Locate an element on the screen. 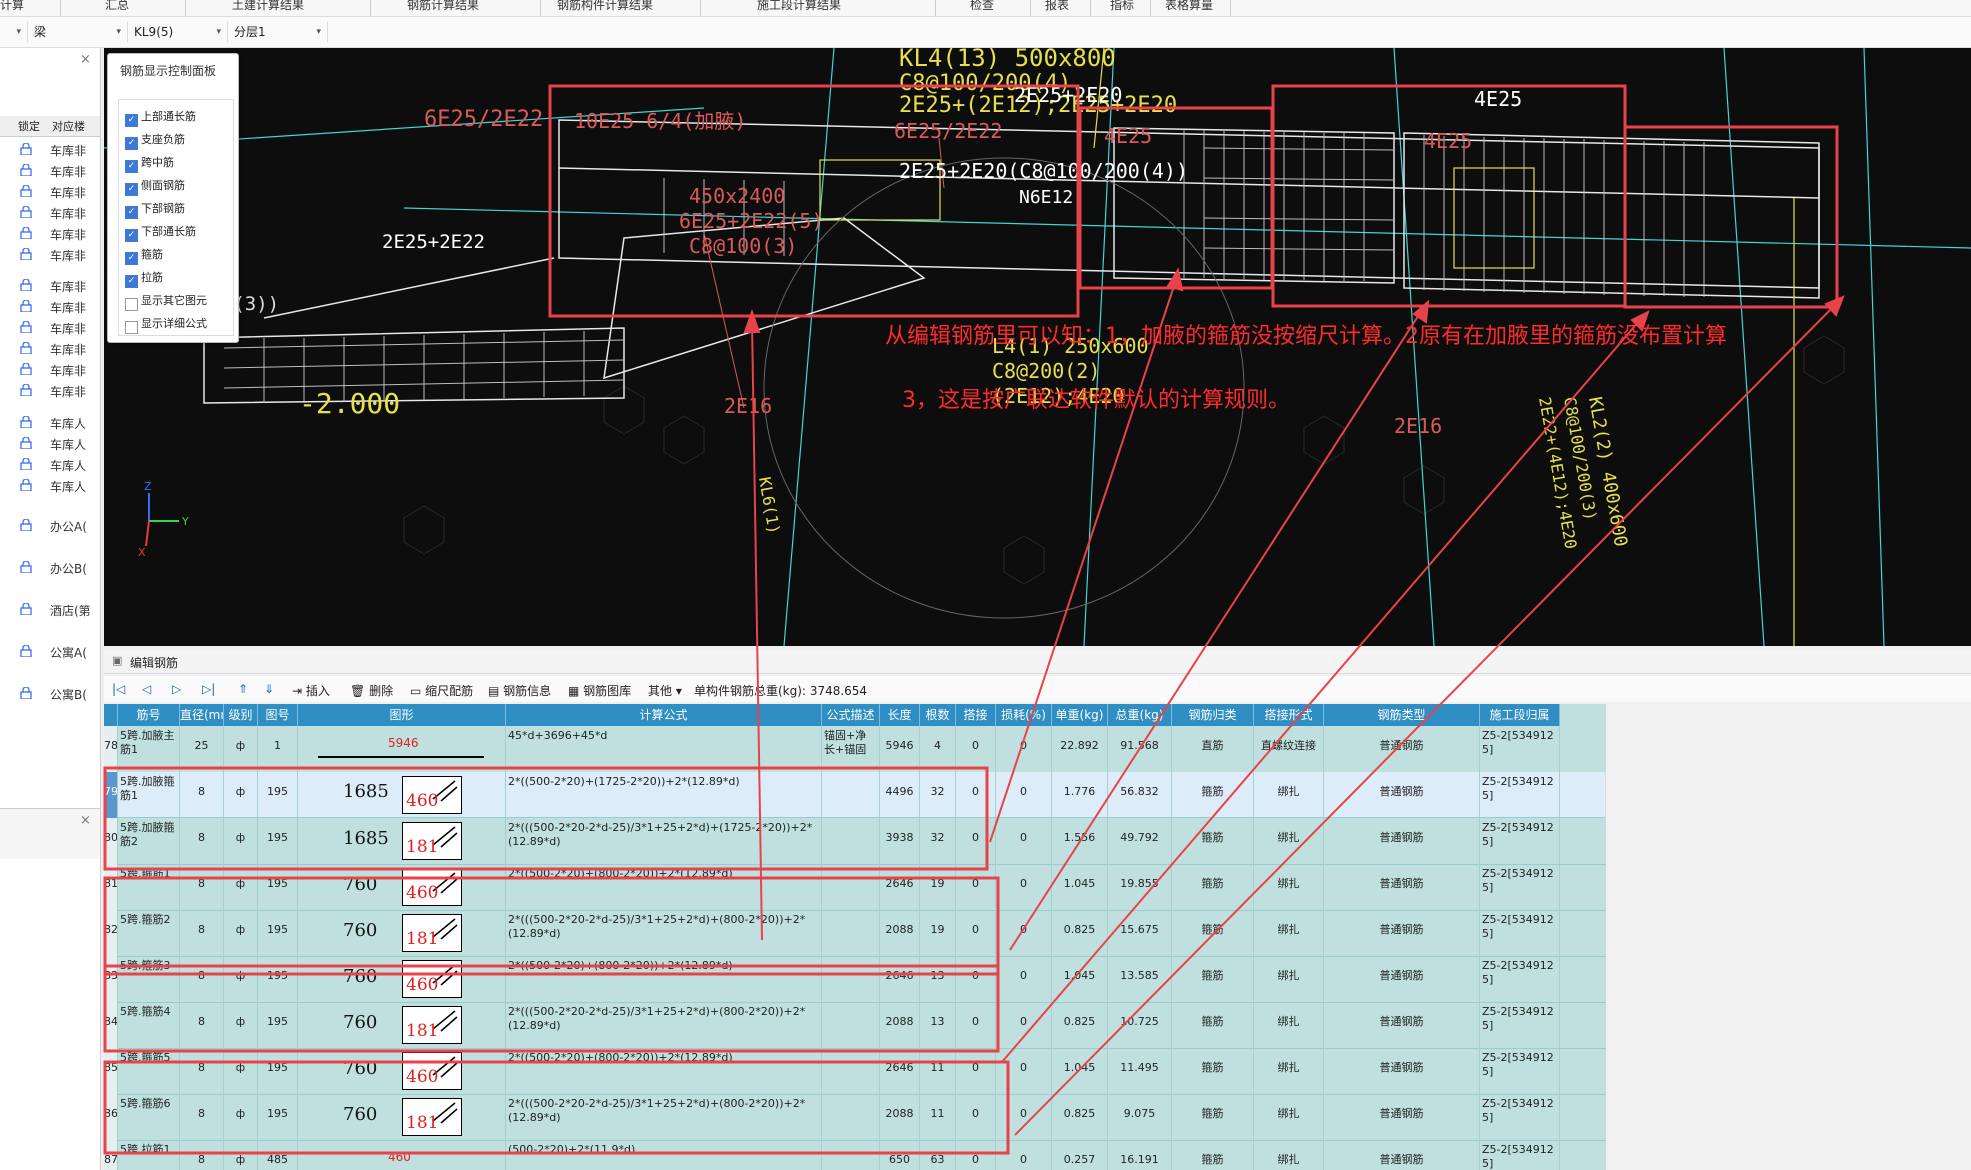 This screenshot has height=1170, width=1971. menu-table-quantity: 表格算量 is located at coordinates (1189, 6).